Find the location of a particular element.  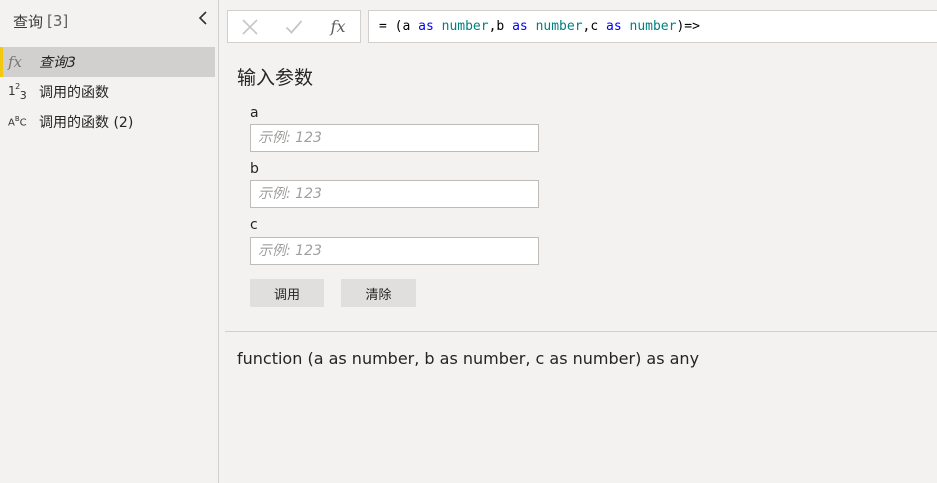

param-label-c: c is located at coordinates (254, 225).